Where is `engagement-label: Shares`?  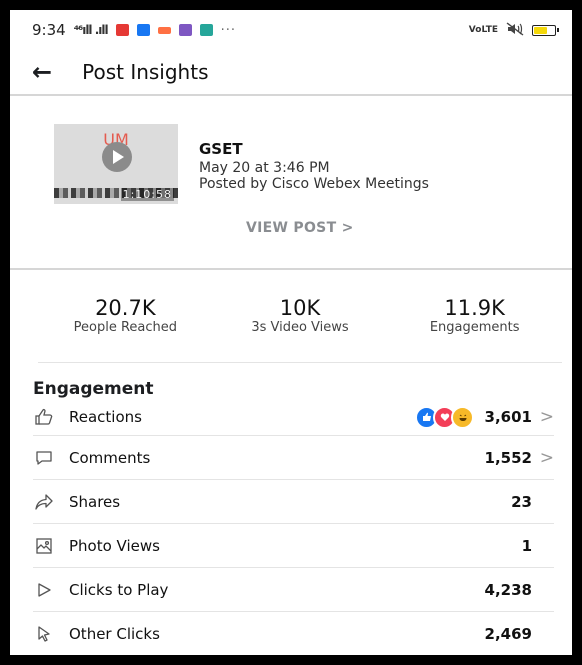 engagement-label: Shares is located at coordinates (95, 501).